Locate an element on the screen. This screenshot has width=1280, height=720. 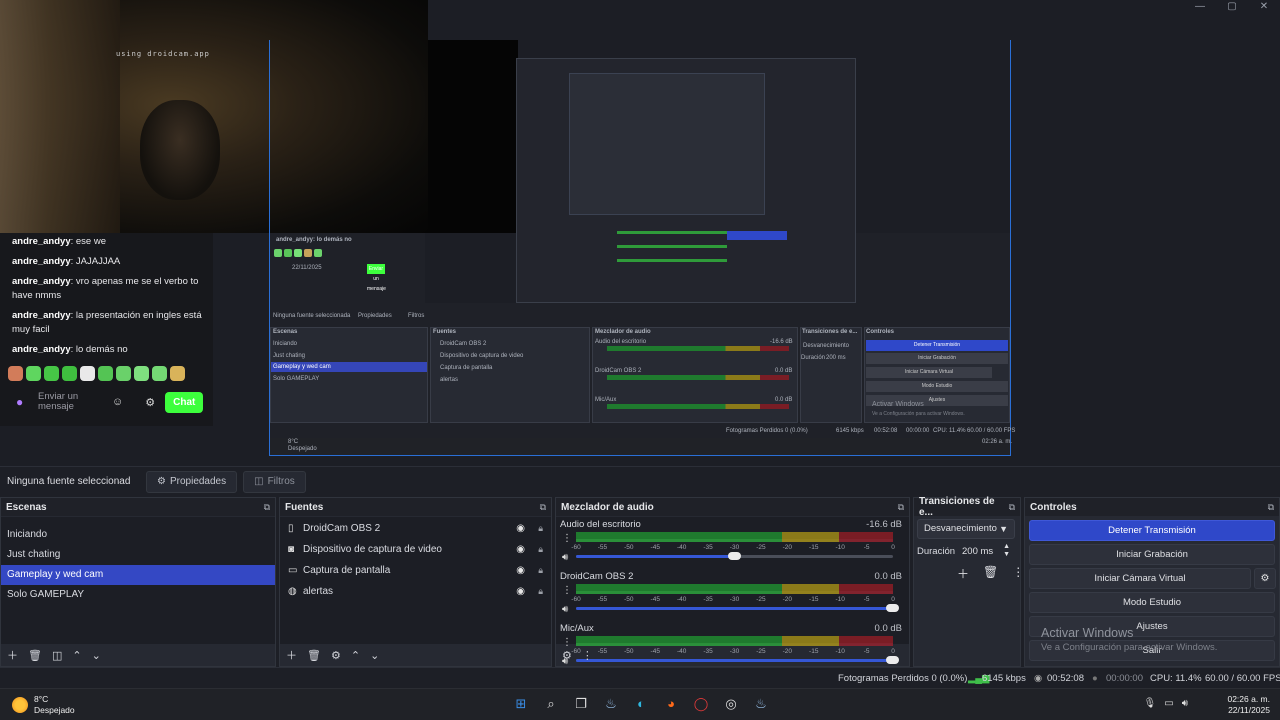
dropped-frames: Fotogramas Perdidos 0 (0.0%) is located at coordinates (903, 678).